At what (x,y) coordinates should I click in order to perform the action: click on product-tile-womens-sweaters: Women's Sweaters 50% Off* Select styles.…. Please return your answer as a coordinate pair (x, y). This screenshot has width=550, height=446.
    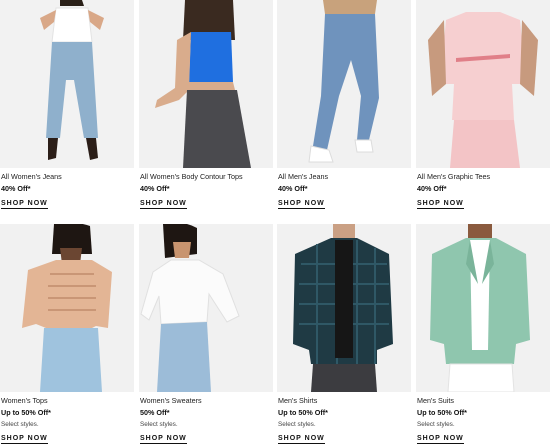
    Looking at the image, I should click on (206, 335).